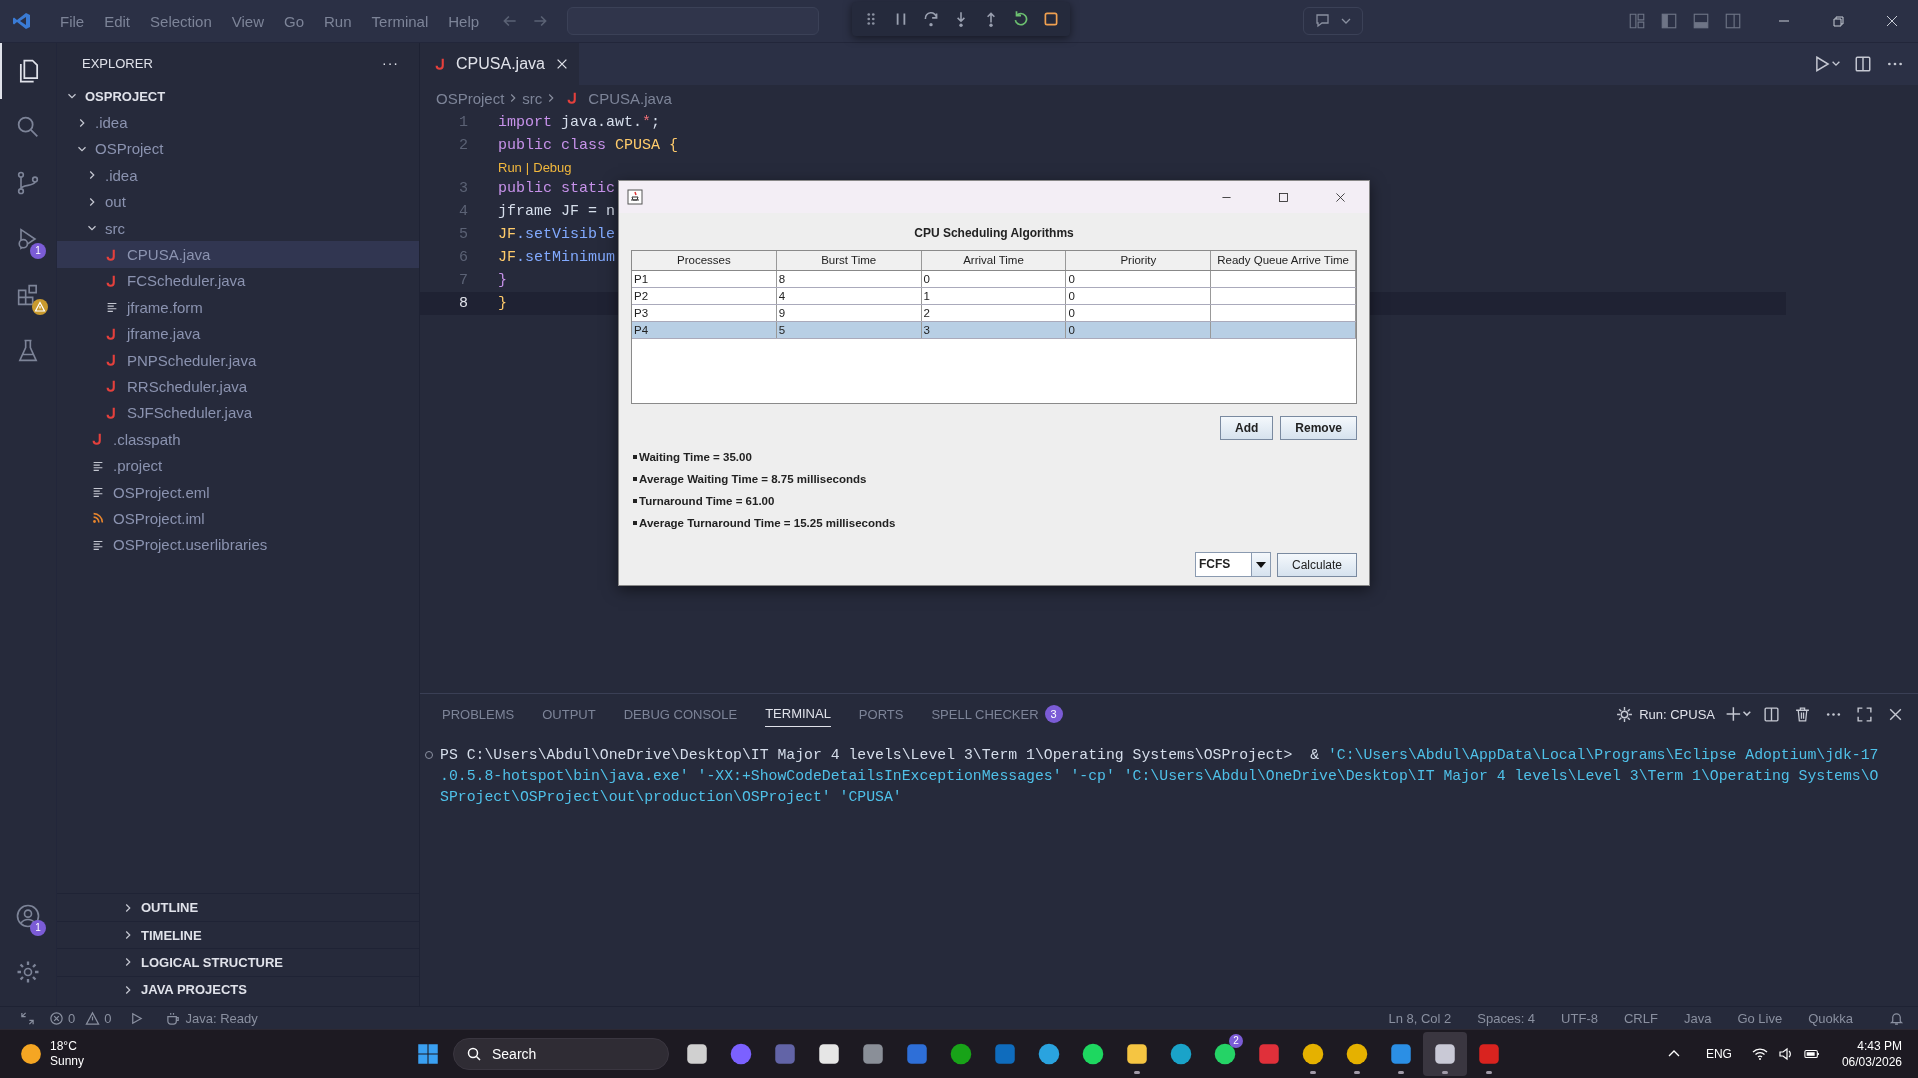 Image resolution: width=1918 pixels, height=1078 pixels. What do you see at coordinates (212, 962) in the screenshot?
I see `section-header: LOGICAL STRUCTURE` at bounding box center [212, 962].